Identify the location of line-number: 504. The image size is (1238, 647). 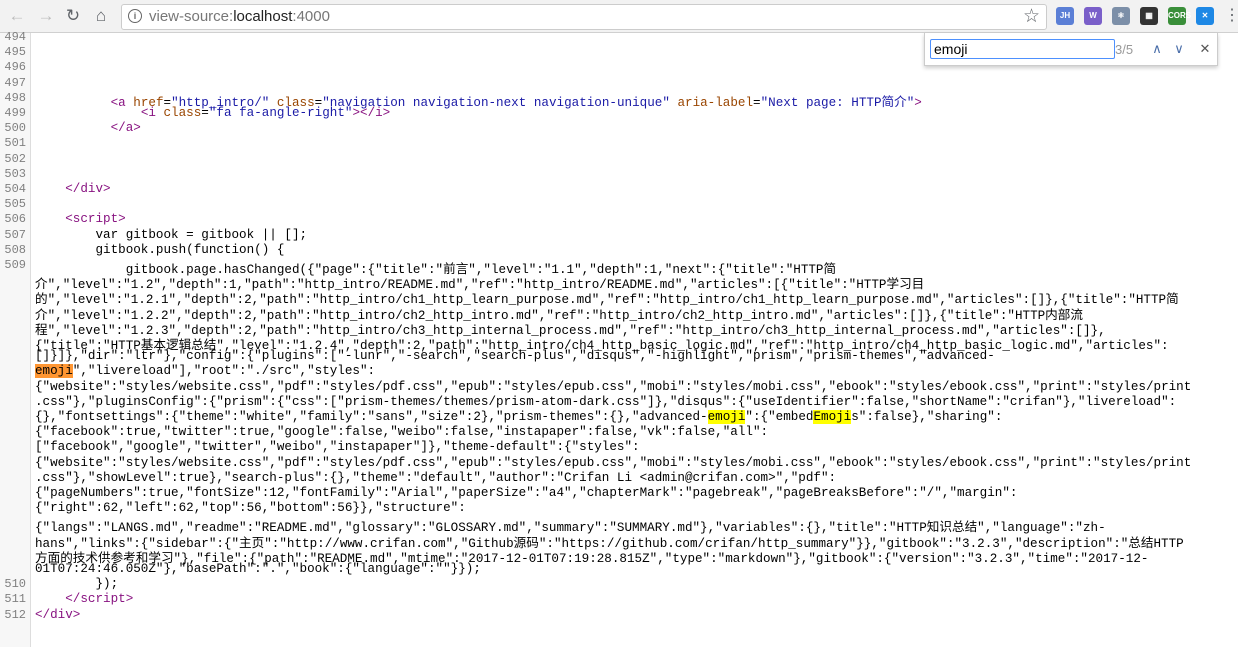
(15, 189).